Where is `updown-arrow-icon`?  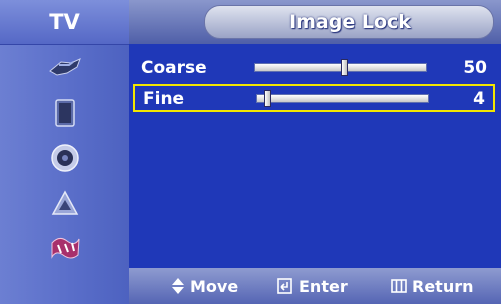
updown-arrow-icon is located at coordinates (178, 286).